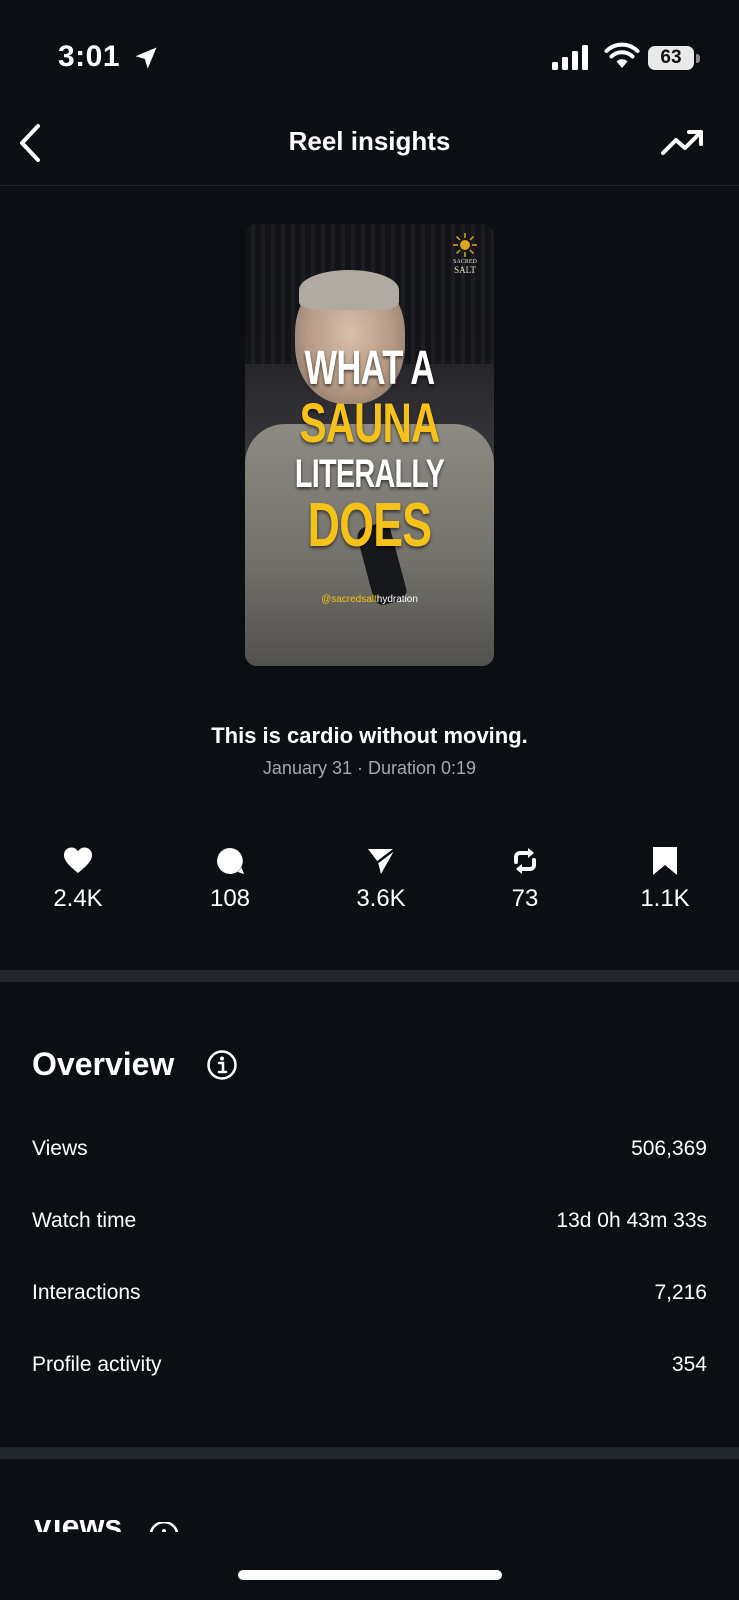  What do you see at coordinates (525, 898) in the screenshot?
I see `stat-value: 73` at bounding box center [525, 898].